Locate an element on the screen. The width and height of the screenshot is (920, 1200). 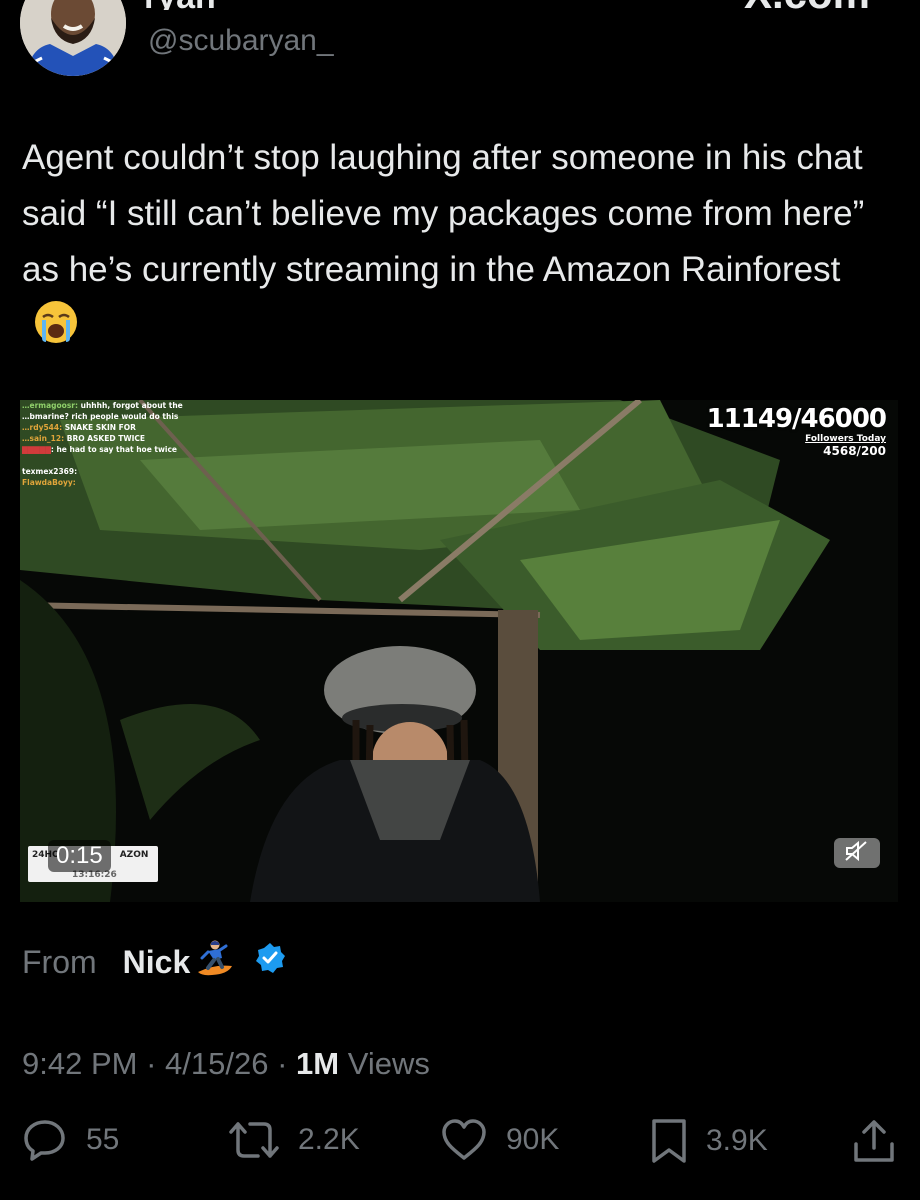
share-button is located at coordinates (874, 1141).